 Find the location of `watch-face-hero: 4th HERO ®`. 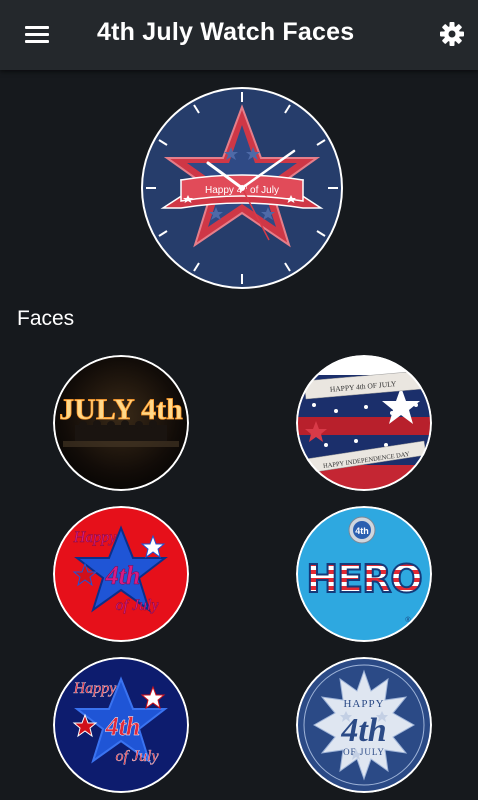

watch-face-hero: 4th HERO ® is located at coordinates (364, 574).